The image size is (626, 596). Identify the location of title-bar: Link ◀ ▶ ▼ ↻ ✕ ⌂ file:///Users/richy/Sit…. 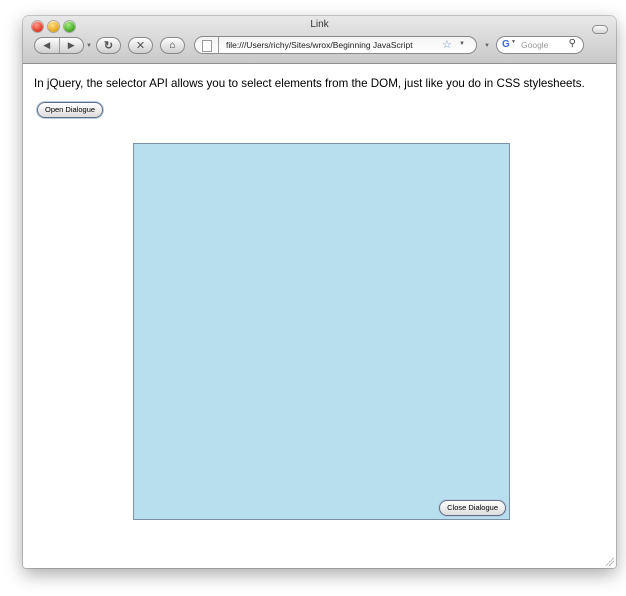
(319, 40).